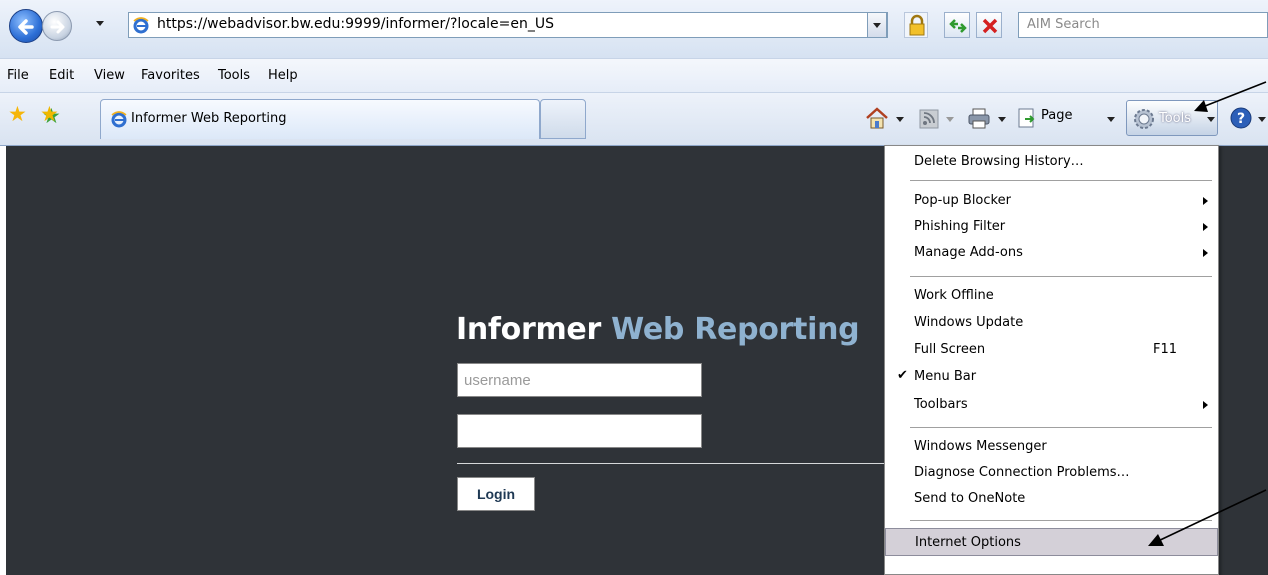 Image resolution: width=1268 pixels, height=575 pixels. I want to click on menu-tools: Tools, so click(234, 75).